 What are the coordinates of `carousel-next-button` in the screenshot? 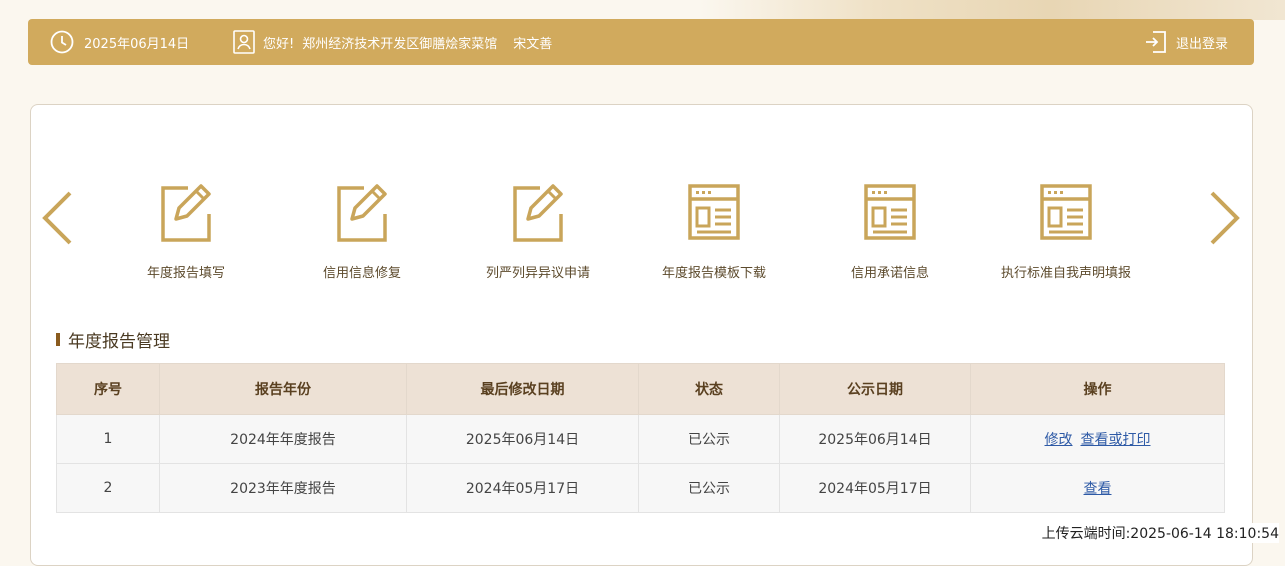 It's located at (1225, 218).